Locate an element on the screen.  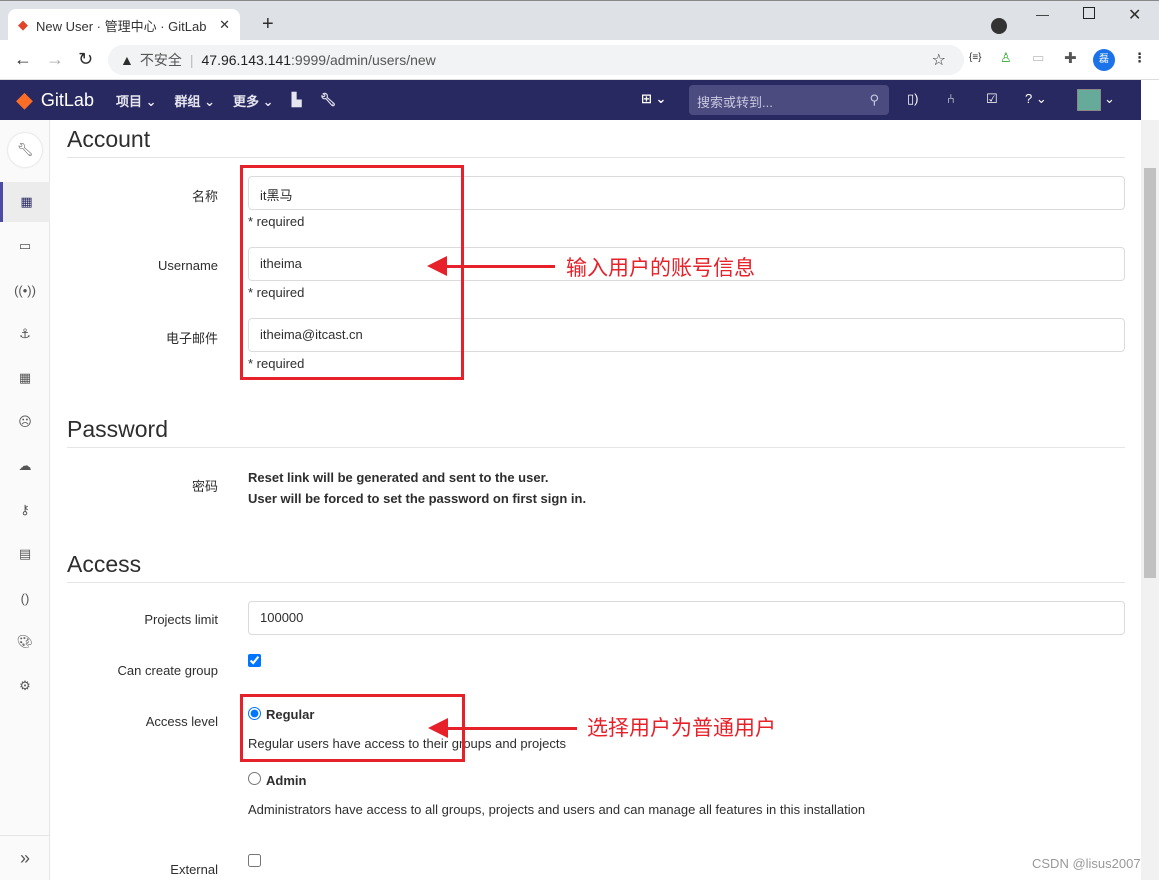
close-window-icon: ✕ is located at coordinates (1134, 15).